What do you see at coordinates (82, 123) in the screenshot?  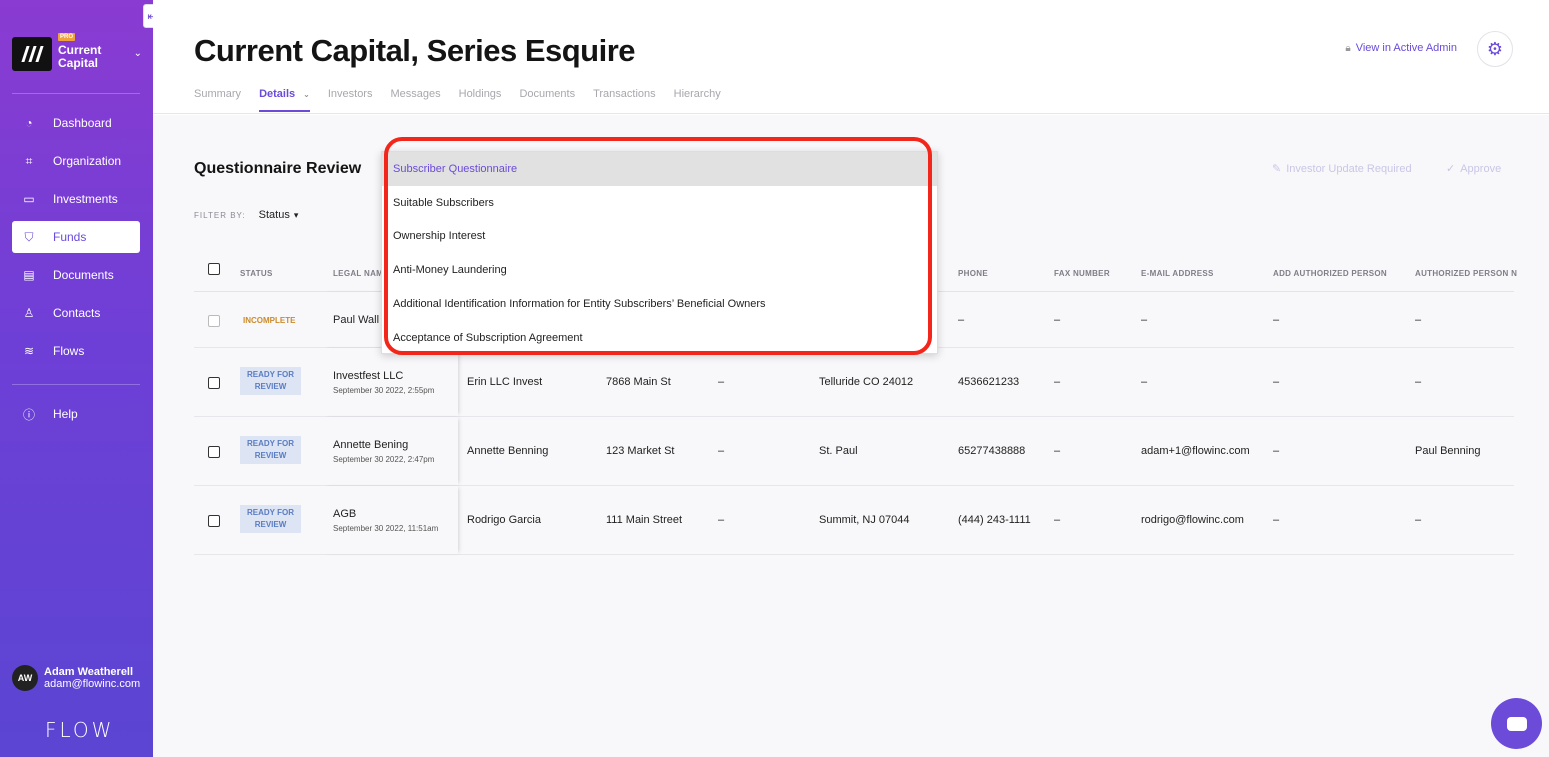 I see `sidebar-item-label: Dashboard` at bounding box center [82, 123].